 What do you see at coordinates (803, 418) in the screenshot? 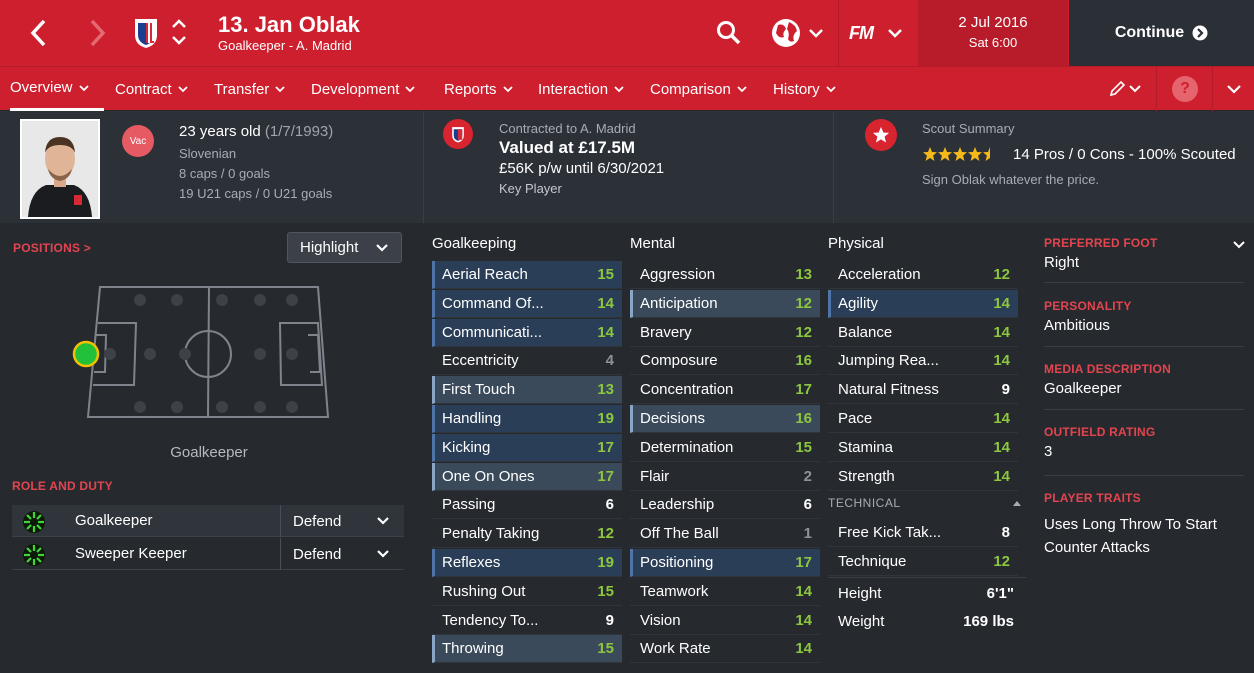
I see `attribute-value: 16` at bounding box center [803, 418].